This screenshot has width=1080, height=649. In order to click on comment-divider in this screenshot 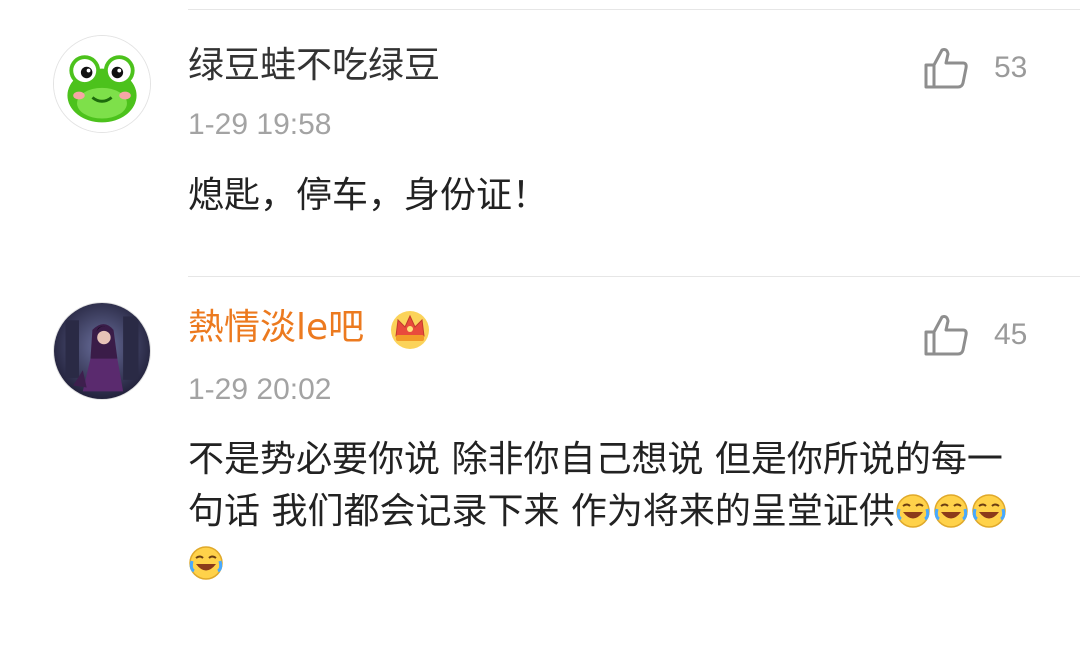, I will do `click(634, 276)`.